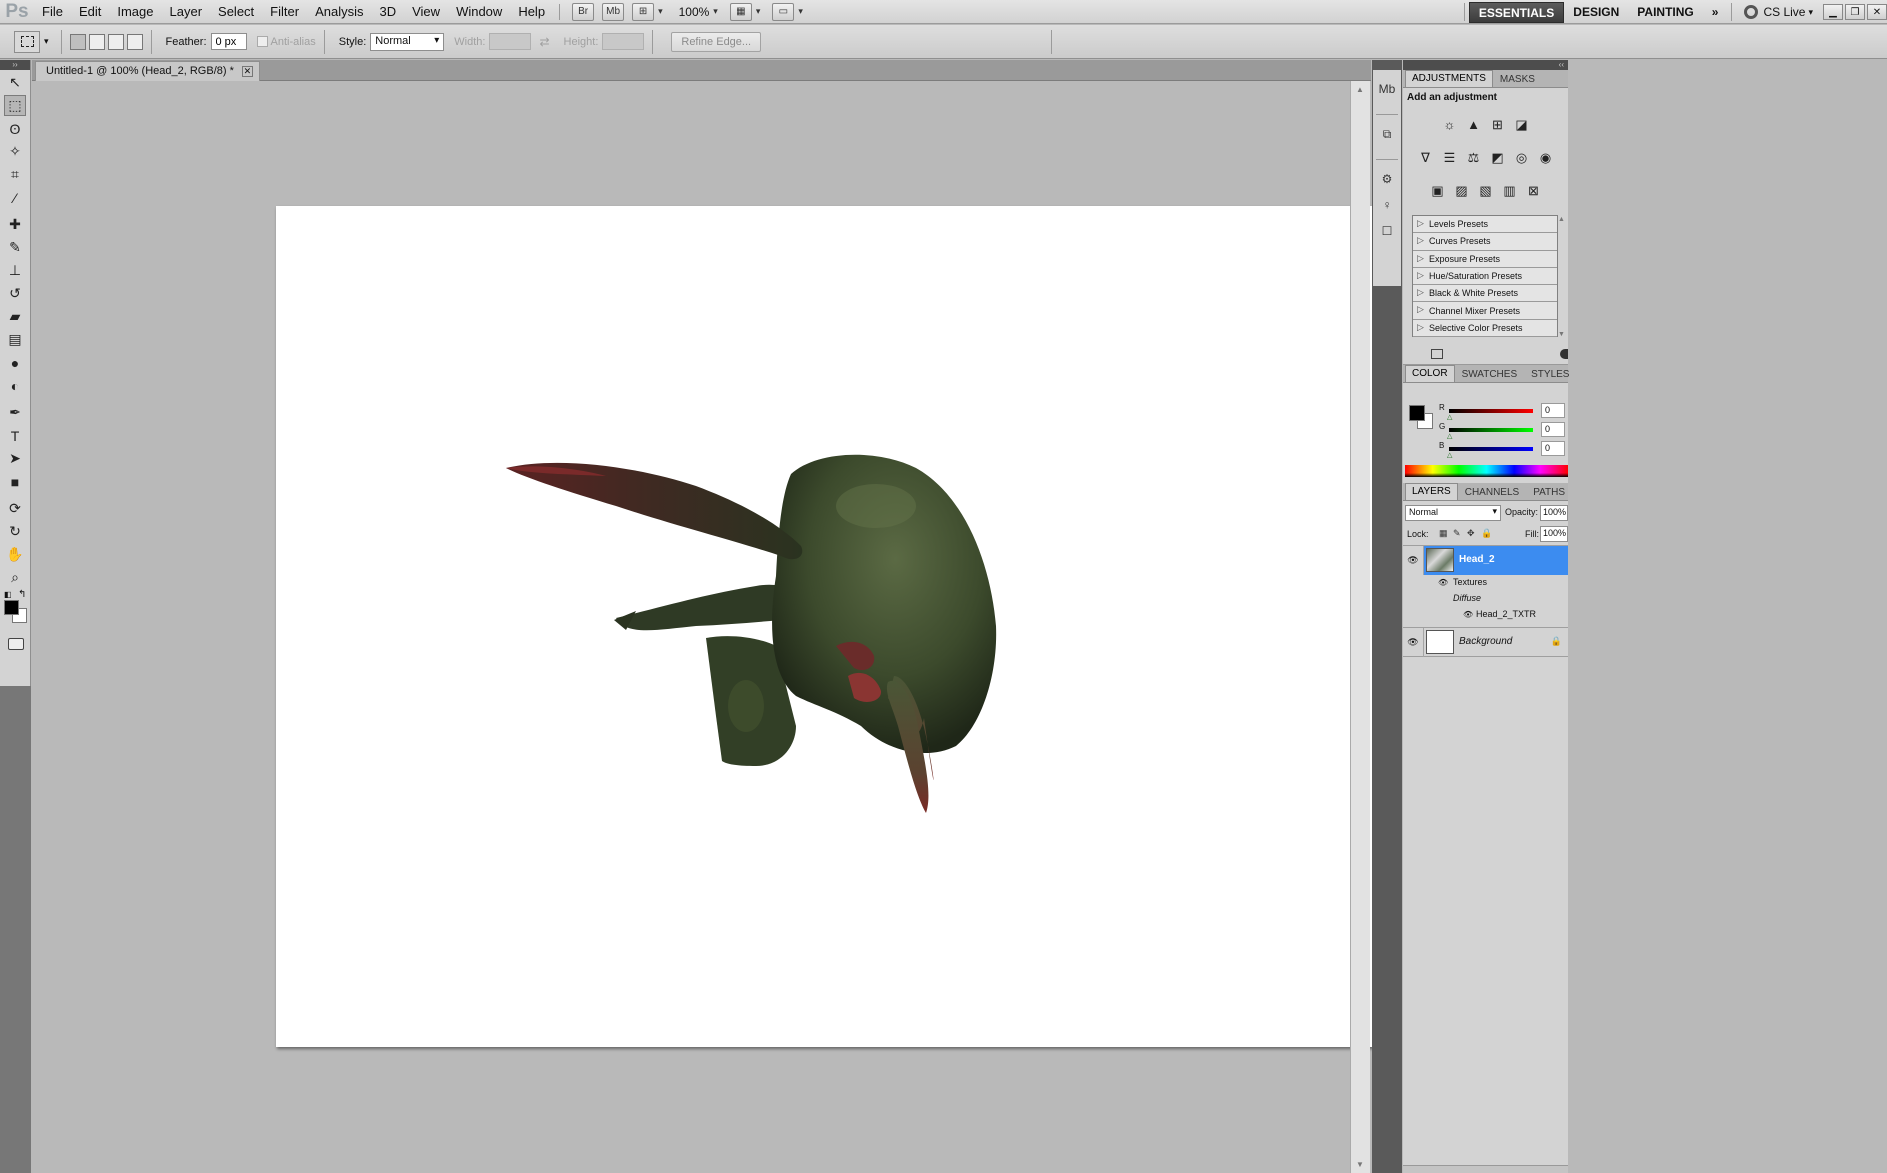 Image resolution: width=1887 pixels, height=1173 pixels. Describe the element at coordinates (1715, 12) in the screenshot. I see `more-workspaces-button: »` at that location.